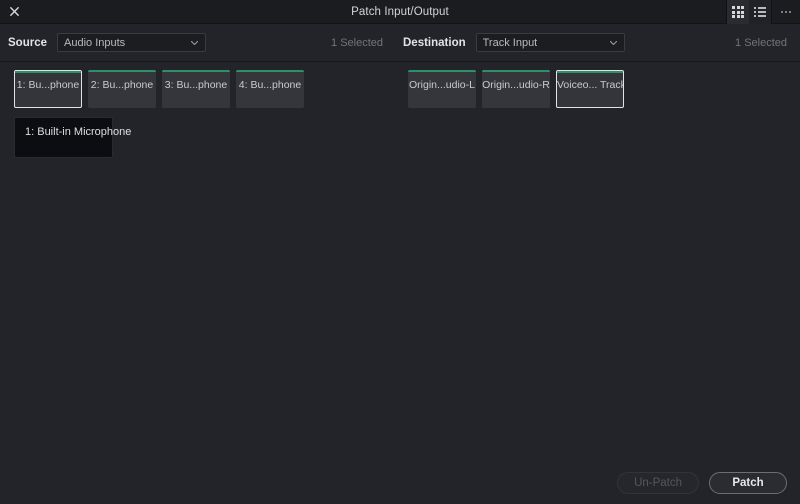 This screenshot has height=504, width=800. I want to click on titlebar-actions, so click(763, 12).